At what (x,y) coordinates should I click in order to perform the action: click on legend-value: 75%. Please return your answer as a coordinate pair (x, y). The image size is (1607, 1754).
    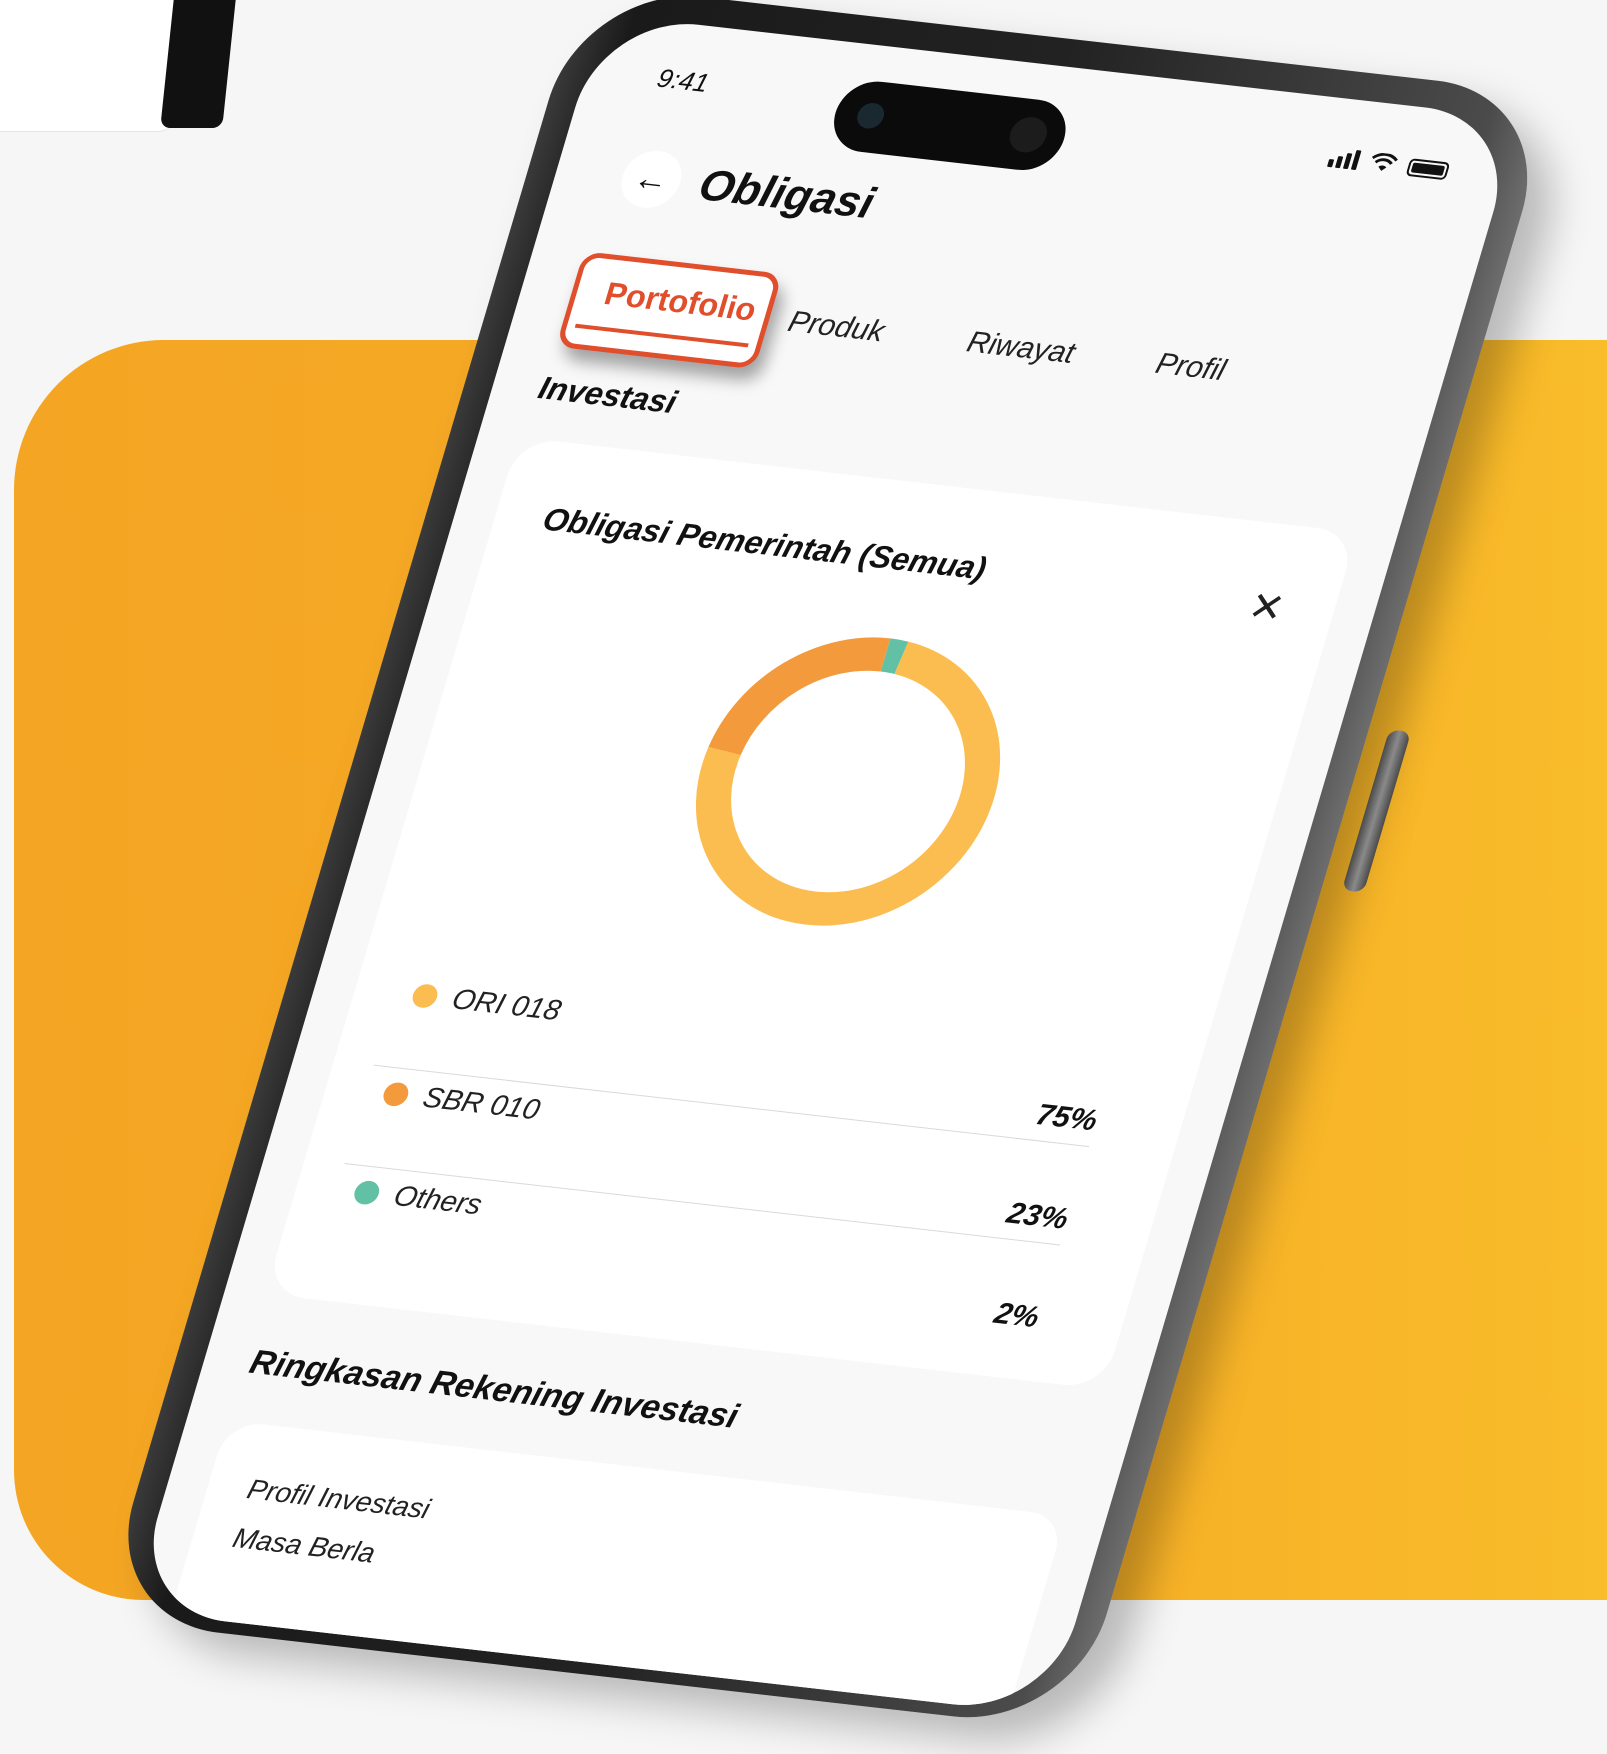
    Looking at the image, I should click on (1067, 1118).